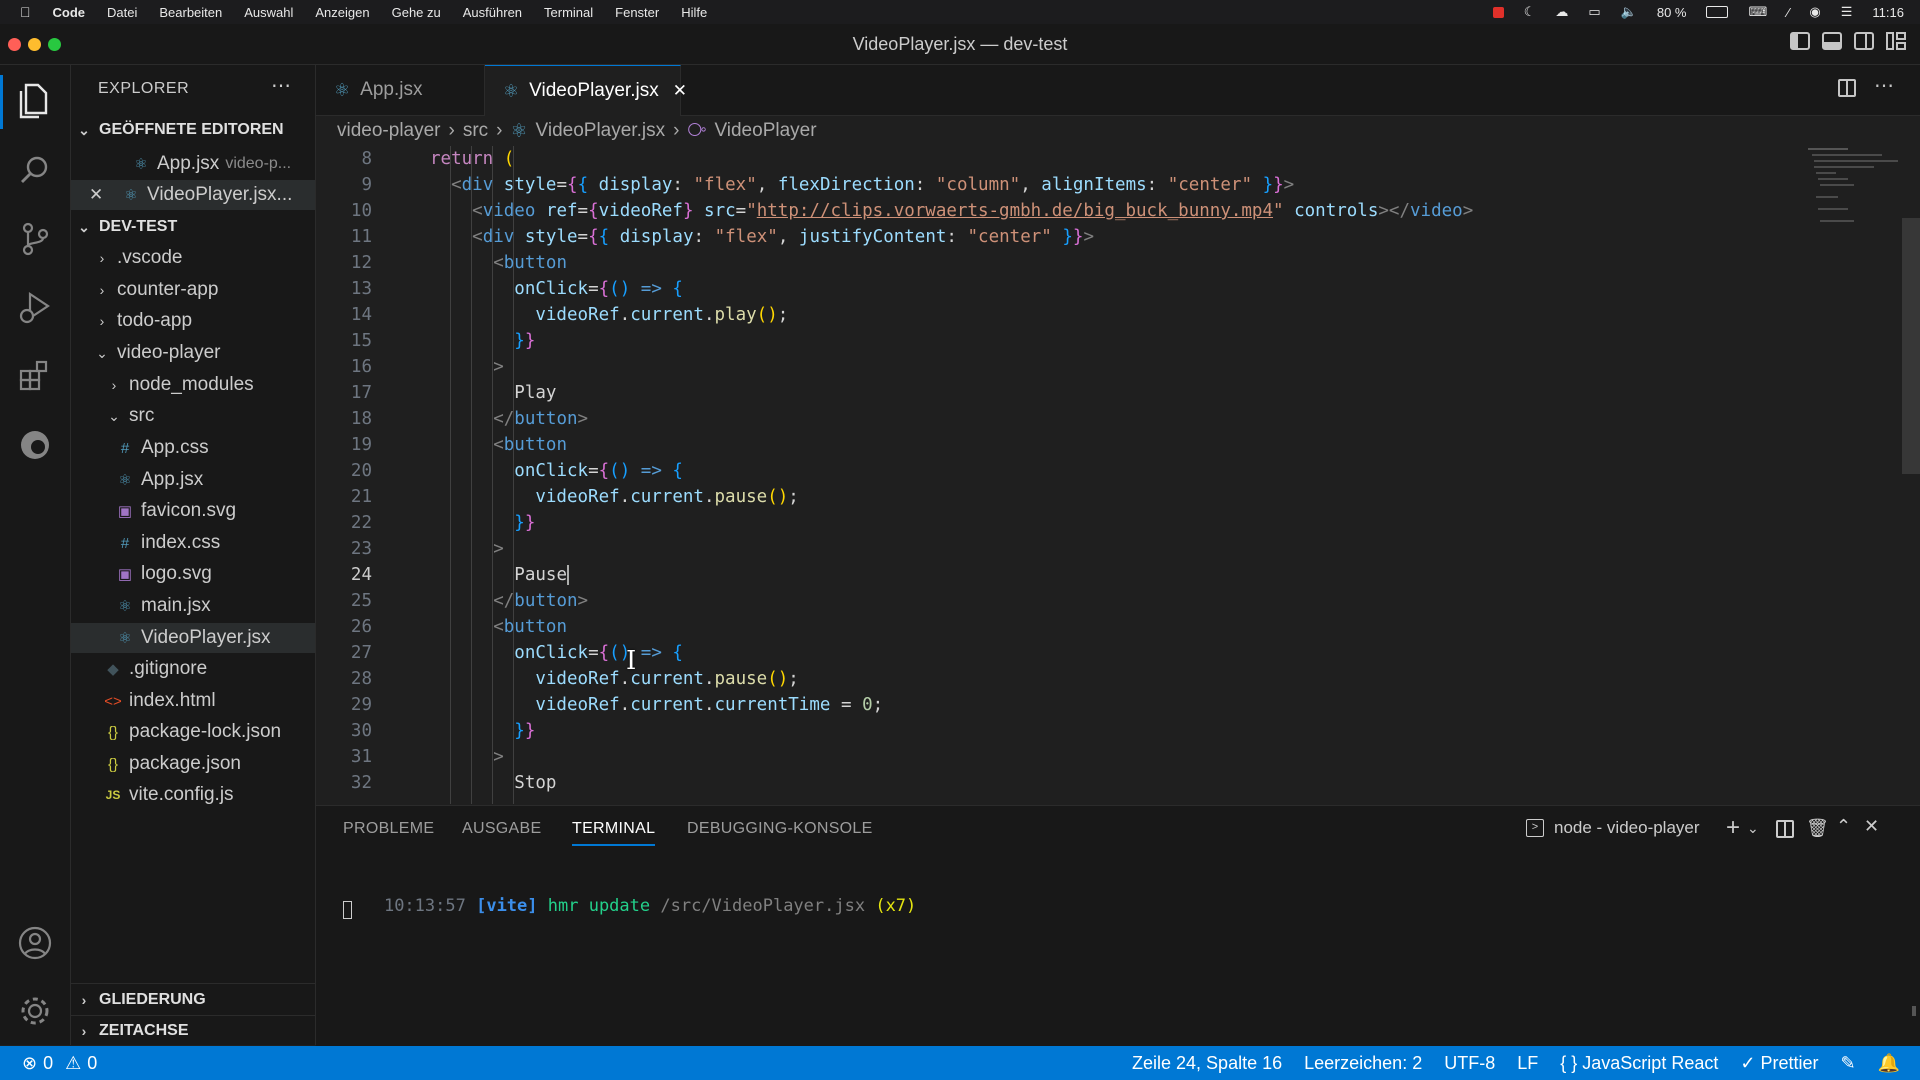  Describe the element at coordinates (1629, 12) in the screenshot. I see `volume-icon: 🔈` at that location.